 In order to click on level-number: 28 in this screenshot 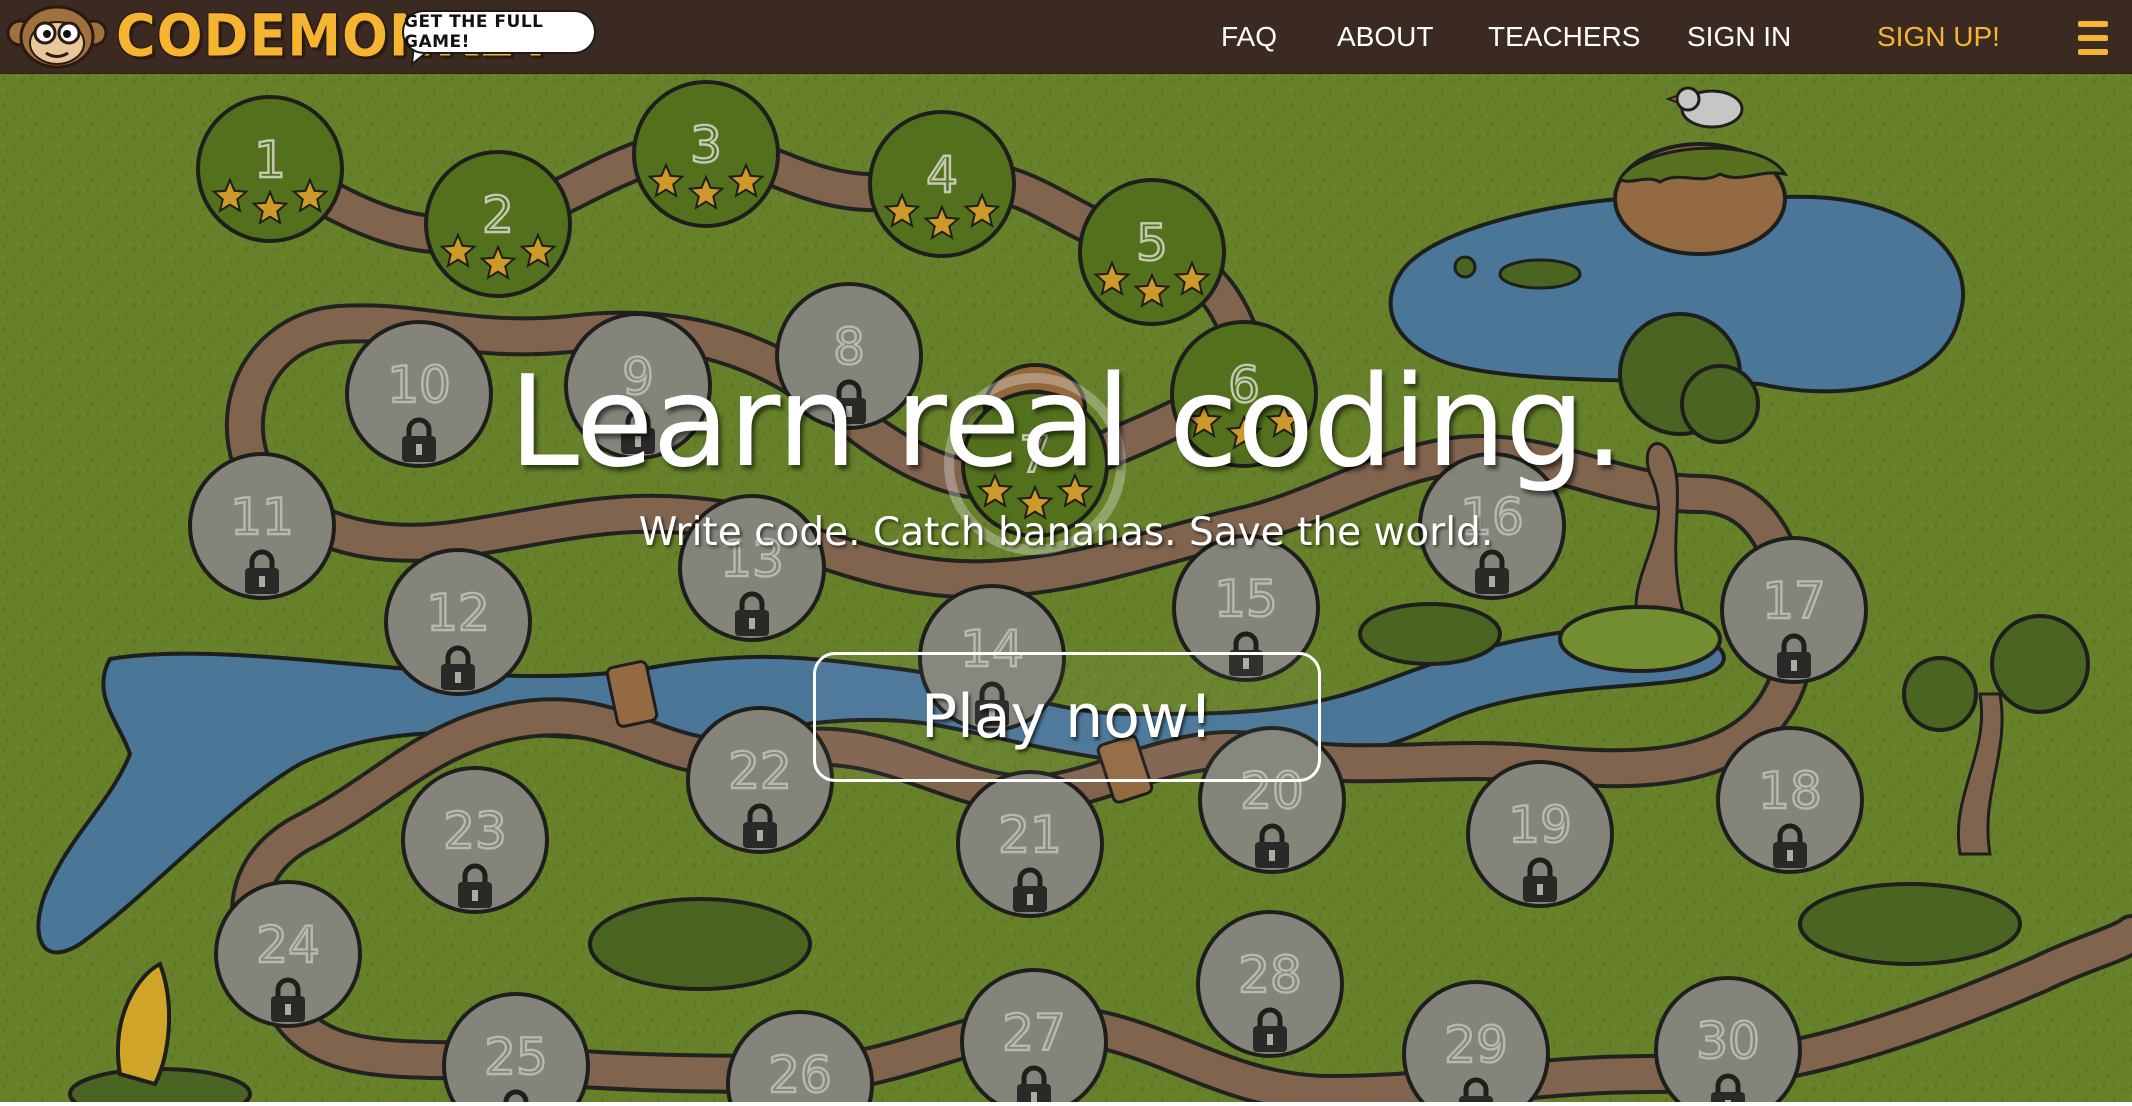, I will do `click(1270, 975)`.